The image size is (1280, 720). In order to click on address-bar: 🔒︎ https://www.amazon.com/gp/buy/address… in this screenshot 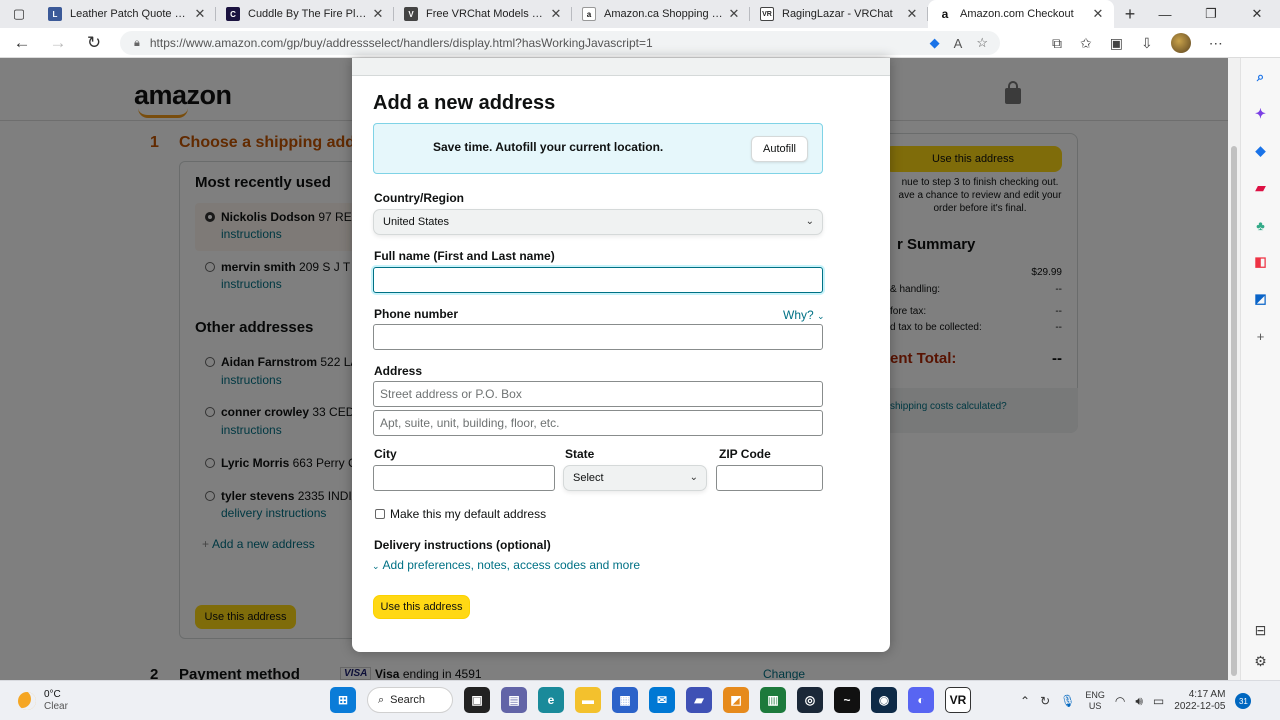, I will do `click(560, 43)`.